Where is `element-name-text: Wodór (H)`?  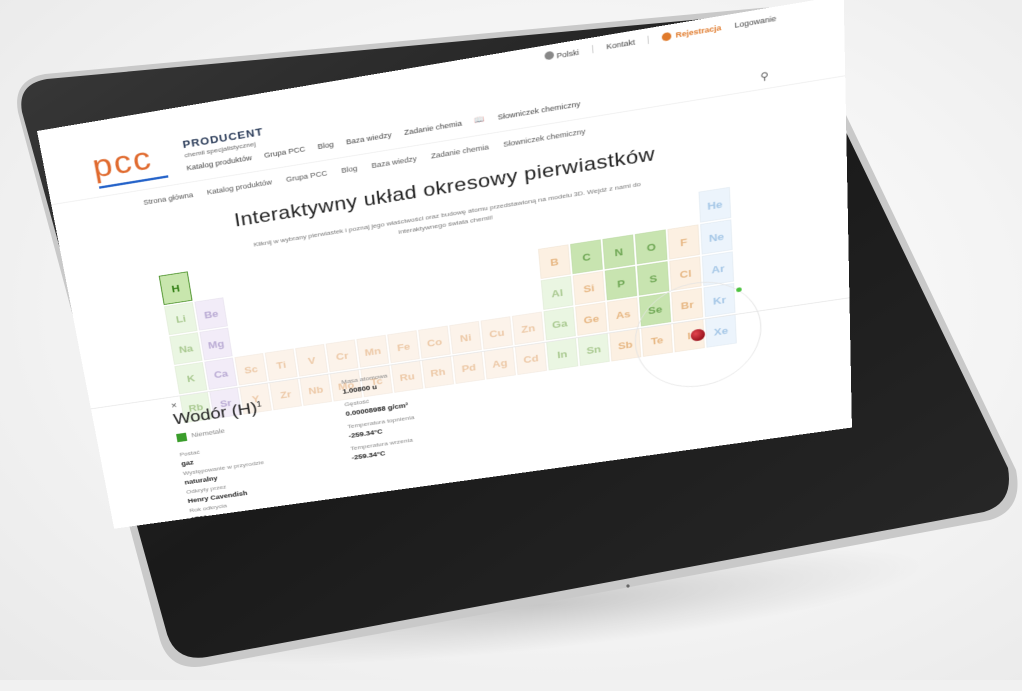
element-name-text: Wodór (H) is located at coordinates (215, 413).